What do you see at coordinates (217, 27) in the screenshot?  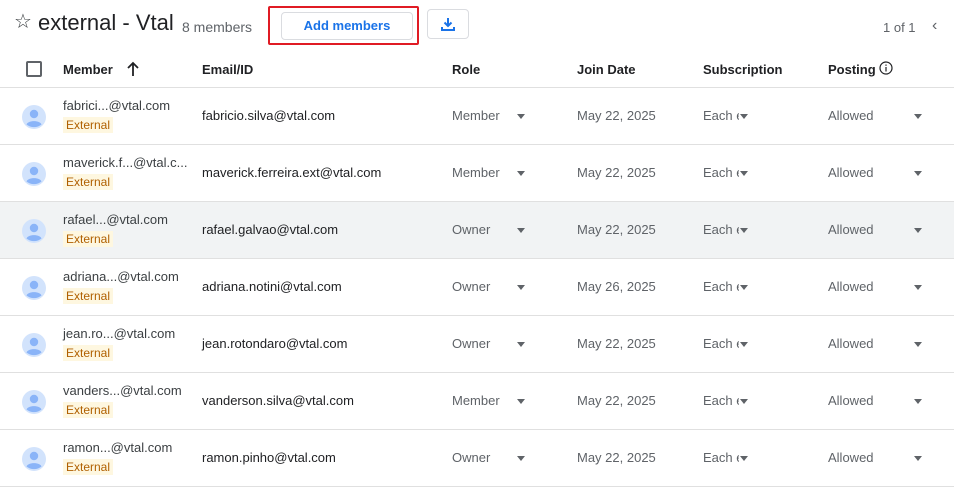 I see `member-count: 8 members` at bounding box center [217, 27].